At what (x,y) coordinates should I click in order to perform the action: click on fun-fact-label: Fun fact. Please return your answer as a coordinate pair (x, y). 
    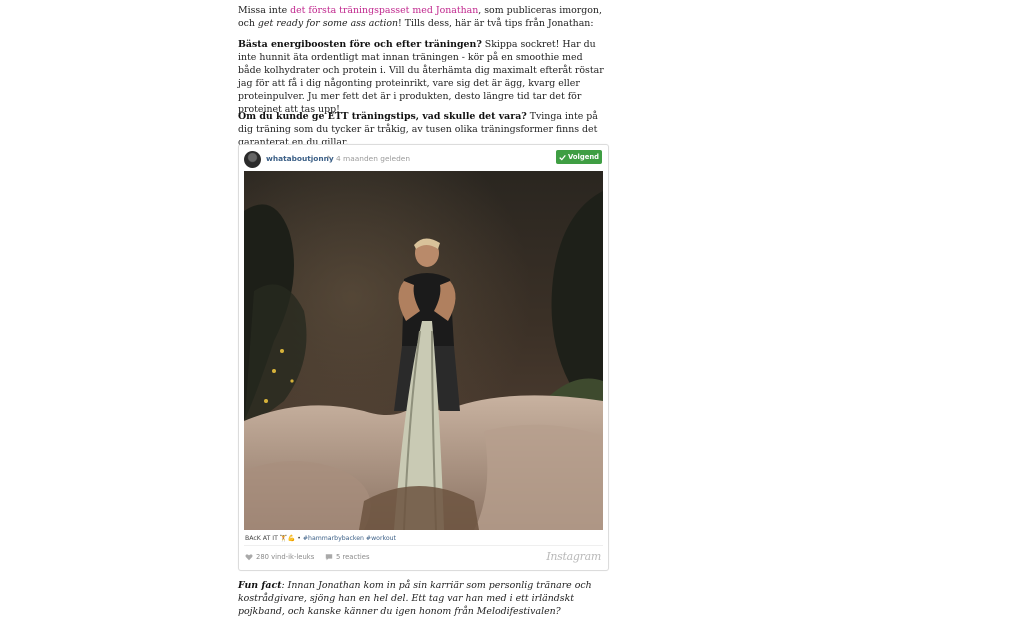
    Looking at the image, I should click on (260, 585).